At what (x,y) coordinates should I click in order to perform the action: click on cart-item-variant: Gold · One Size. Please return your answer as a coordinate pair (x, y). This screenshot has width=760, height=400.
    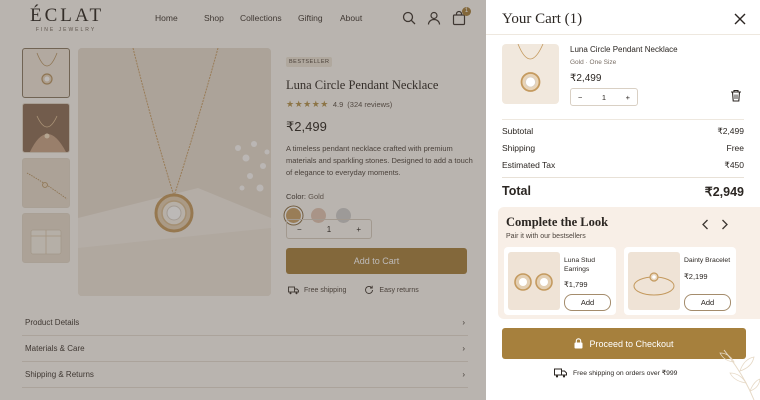
    Looking at the image, I should click on (593, 62).